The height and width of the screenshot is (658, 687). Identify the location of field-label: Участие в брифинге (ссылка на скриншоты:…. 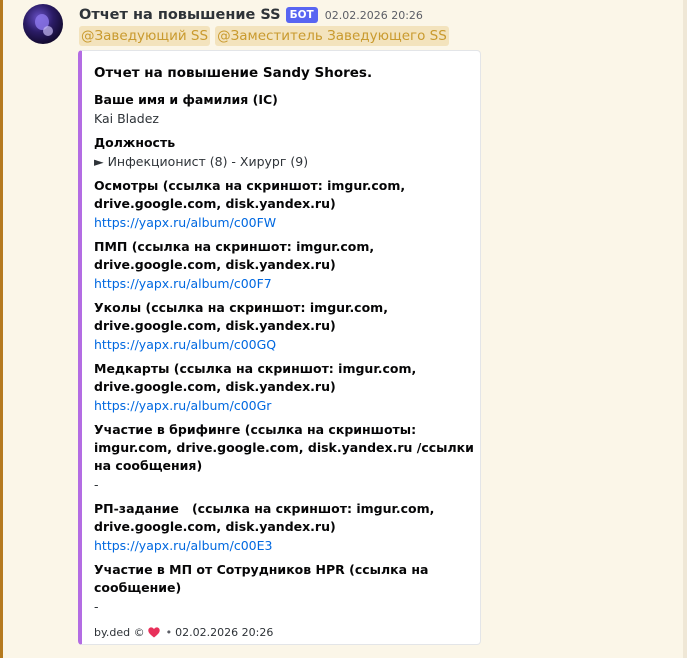
(284, 447).